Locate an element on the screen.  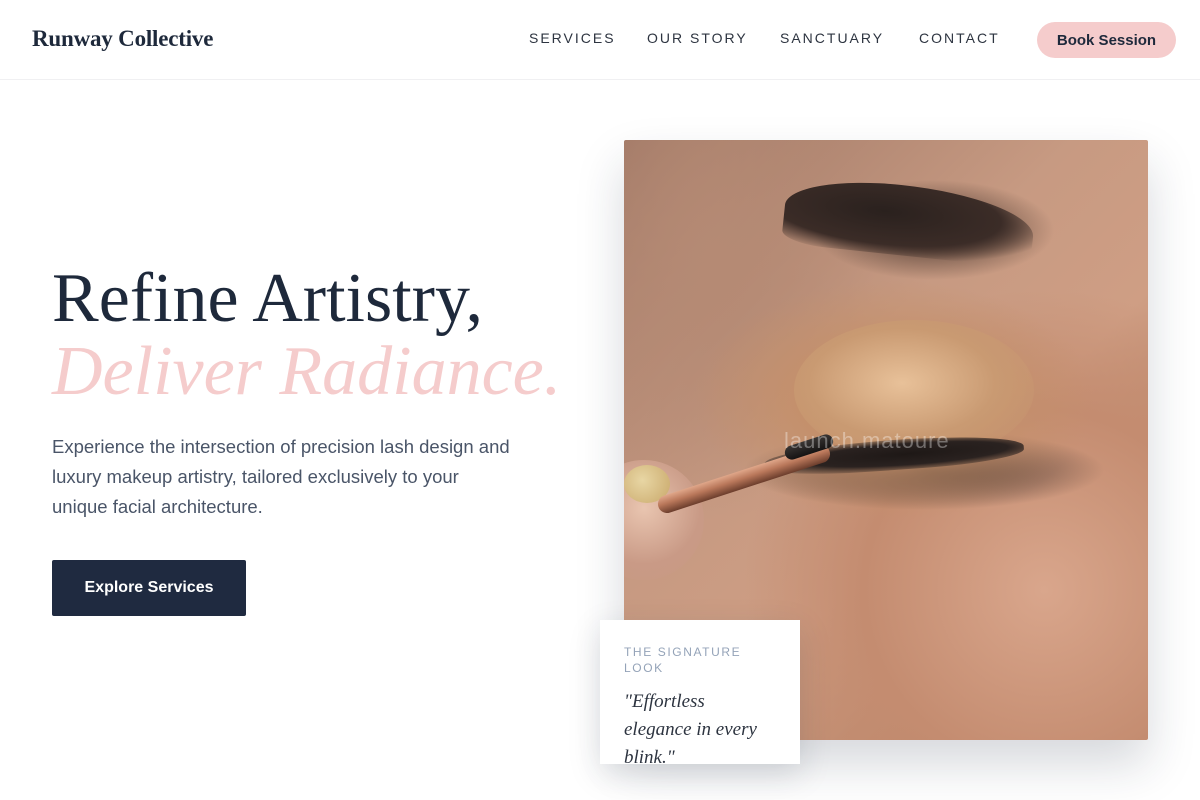
hero-title-accent: Deliver Radiance. is located at coordinates (307, 371).